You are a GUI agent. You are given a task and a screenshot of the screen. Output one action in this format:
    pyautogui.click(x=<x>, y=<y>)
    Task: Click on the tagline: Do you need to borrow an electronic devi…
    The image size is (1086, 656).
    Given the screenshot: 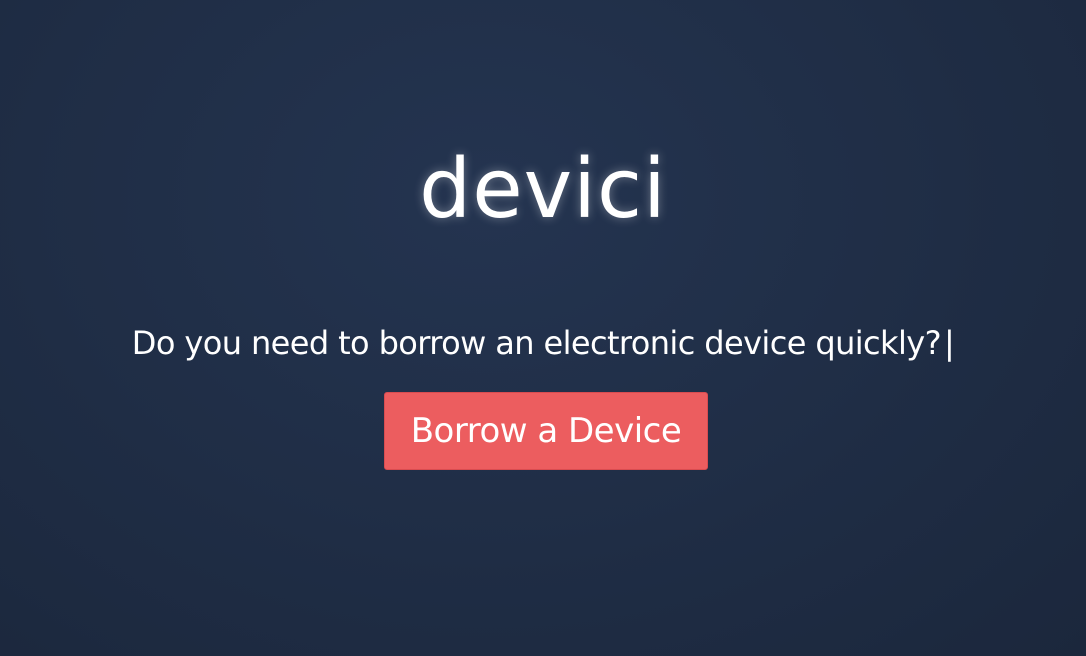 What is the action you would take?
    pyautogui.click(x=543, y=343)
    